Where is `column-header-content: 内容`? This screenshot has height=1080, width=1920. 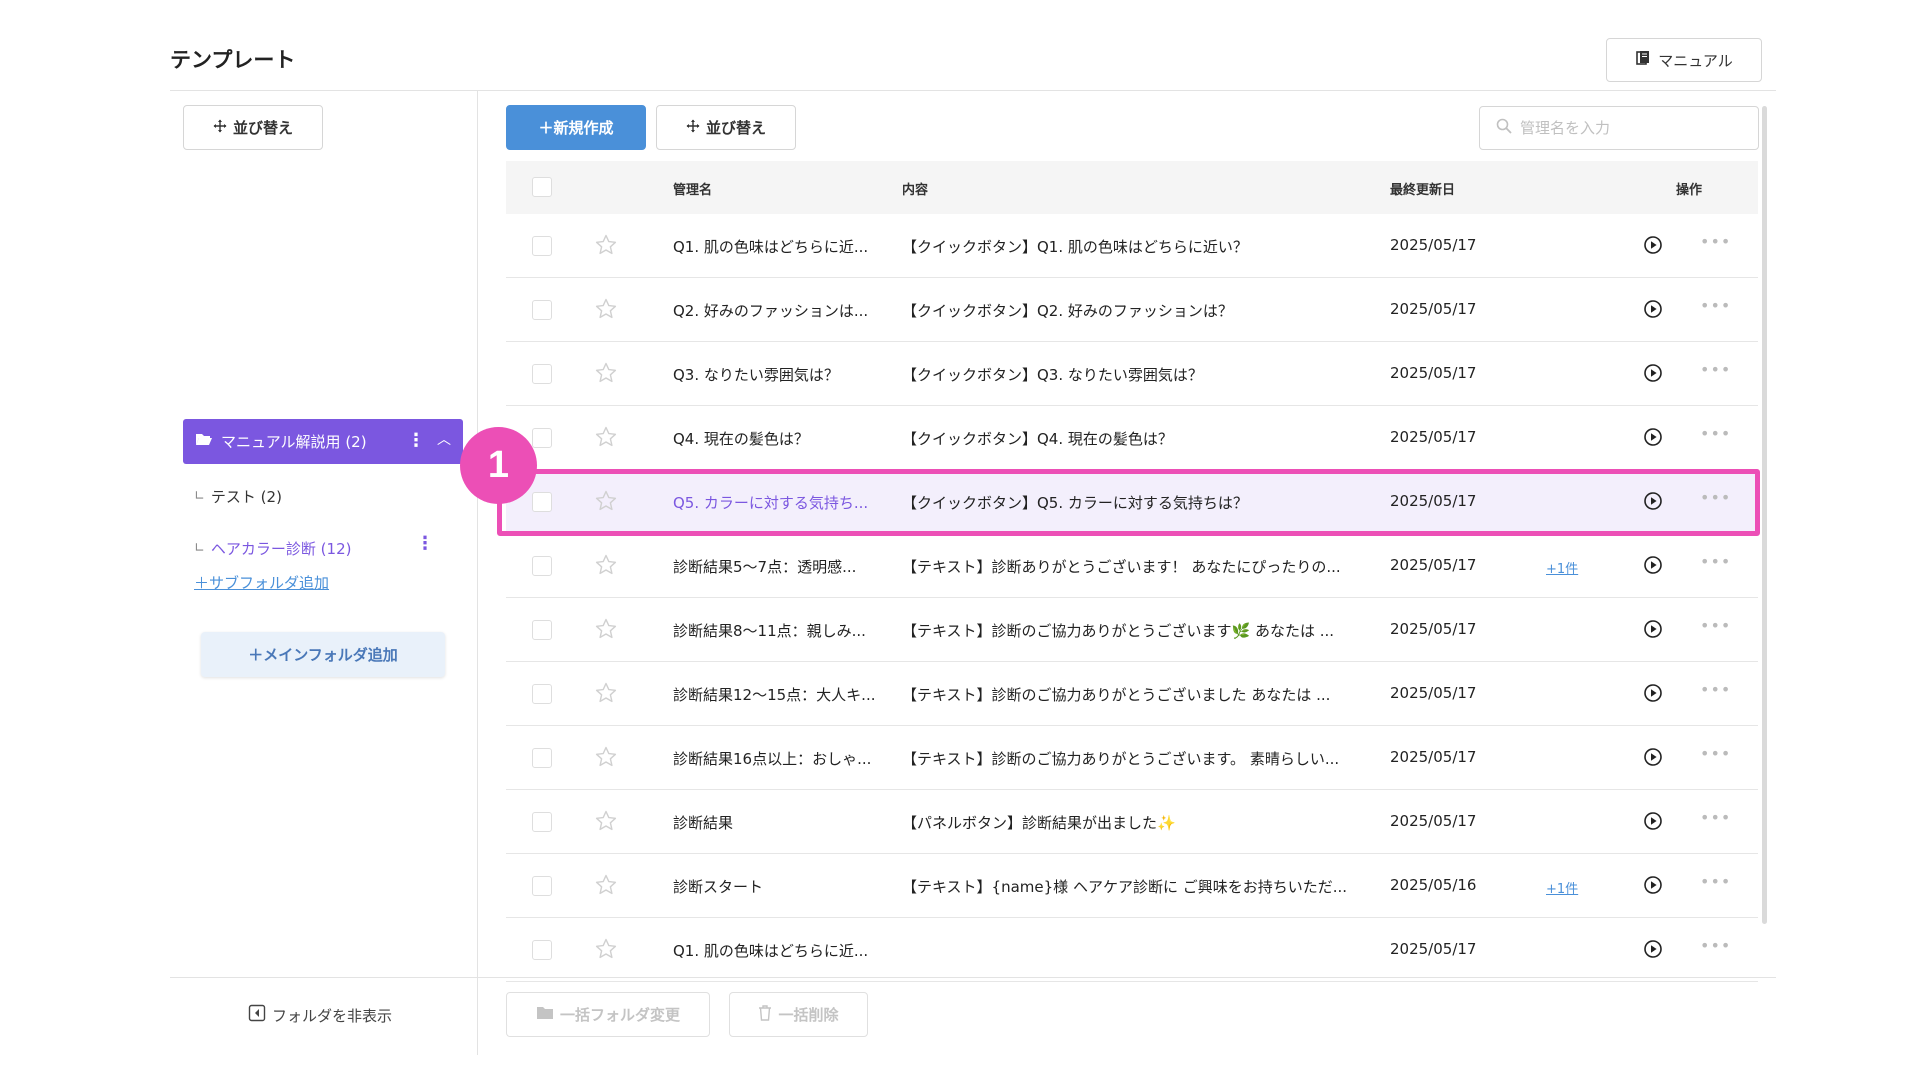
column-header-content: 内容 is located at coordinates (915, 190).